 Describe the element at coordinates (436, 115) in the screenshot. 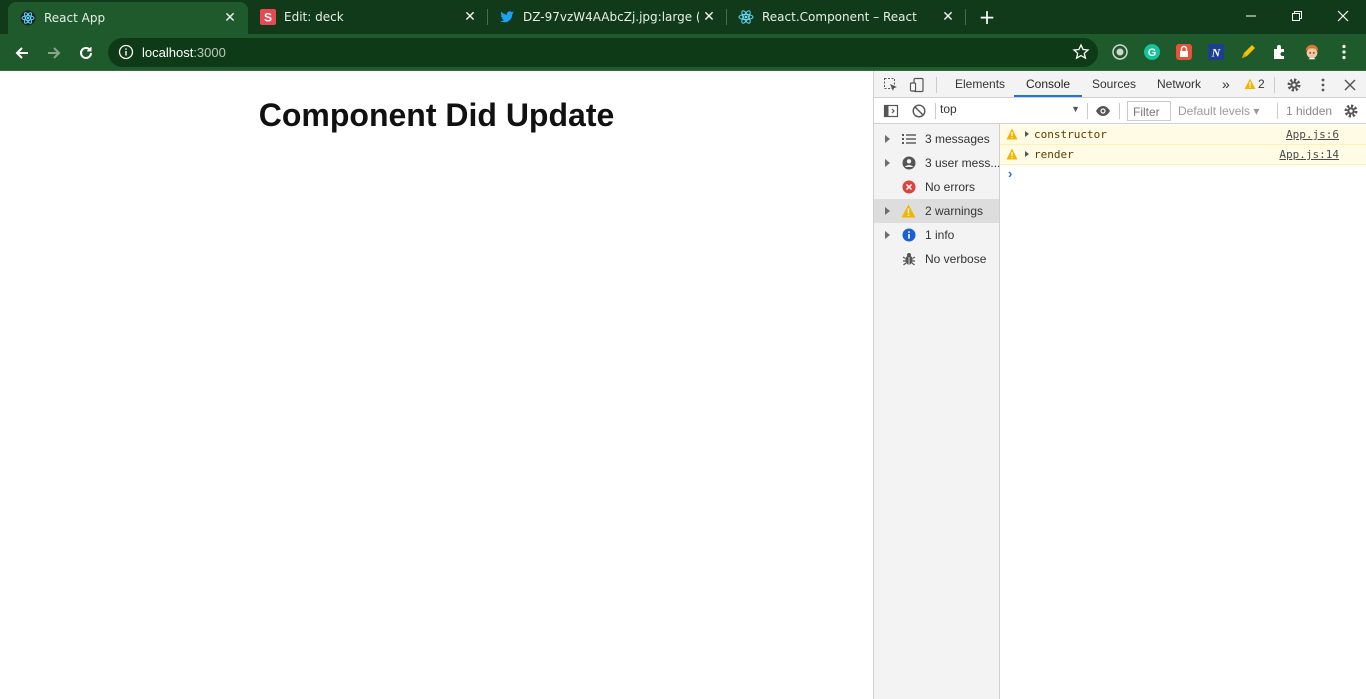

I see `page-heading: Component Did Update` at that location.